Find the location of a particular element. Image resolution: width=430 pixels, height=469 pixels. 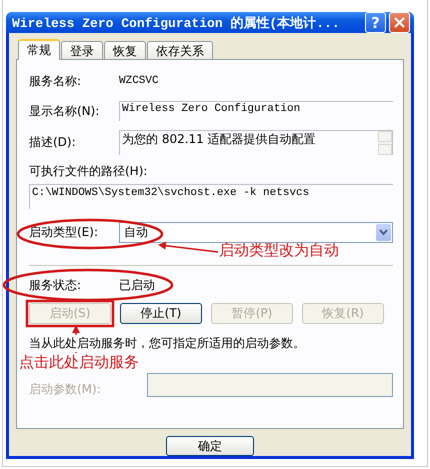

service-button: 停止(T) is located at coordinates (161, 313).